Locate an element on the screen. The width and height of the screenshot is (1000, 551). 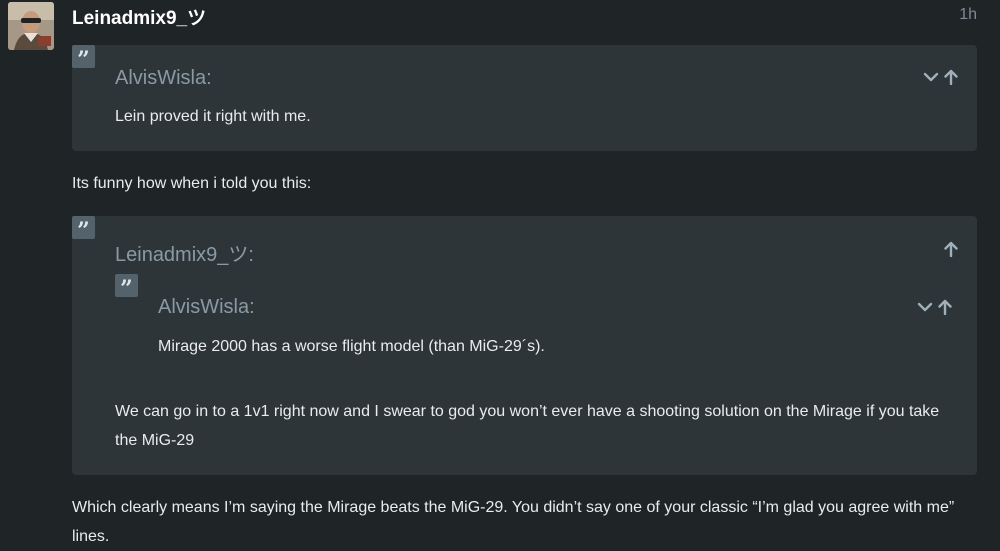
quote-text: Lein proved it right with me. is located at coordinates (213, 116).